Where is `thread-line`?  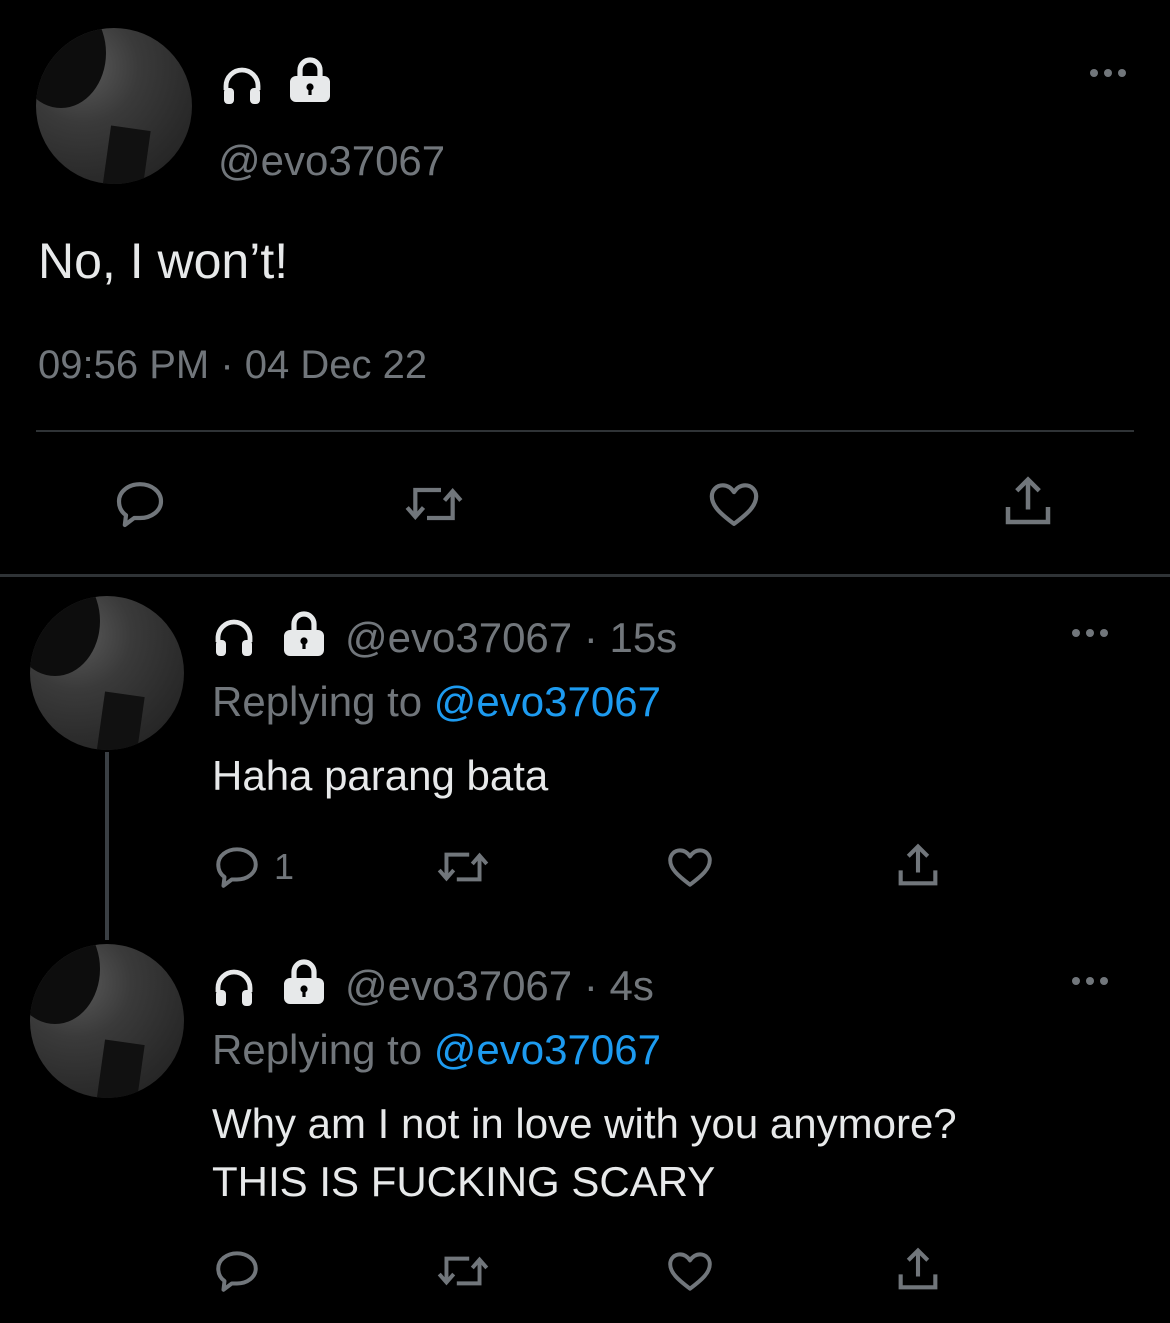 thread-line is located at coordinates (107, 846).